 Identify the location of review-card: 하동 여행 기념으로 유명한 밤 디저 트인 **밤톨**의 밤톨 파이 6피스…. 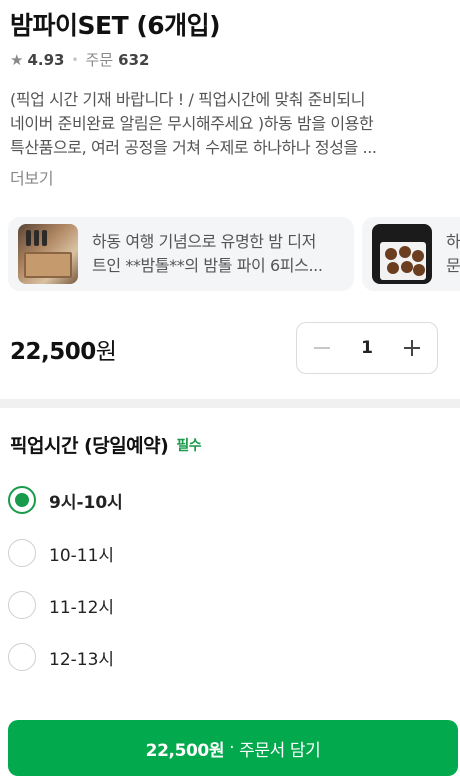
(181, 254).